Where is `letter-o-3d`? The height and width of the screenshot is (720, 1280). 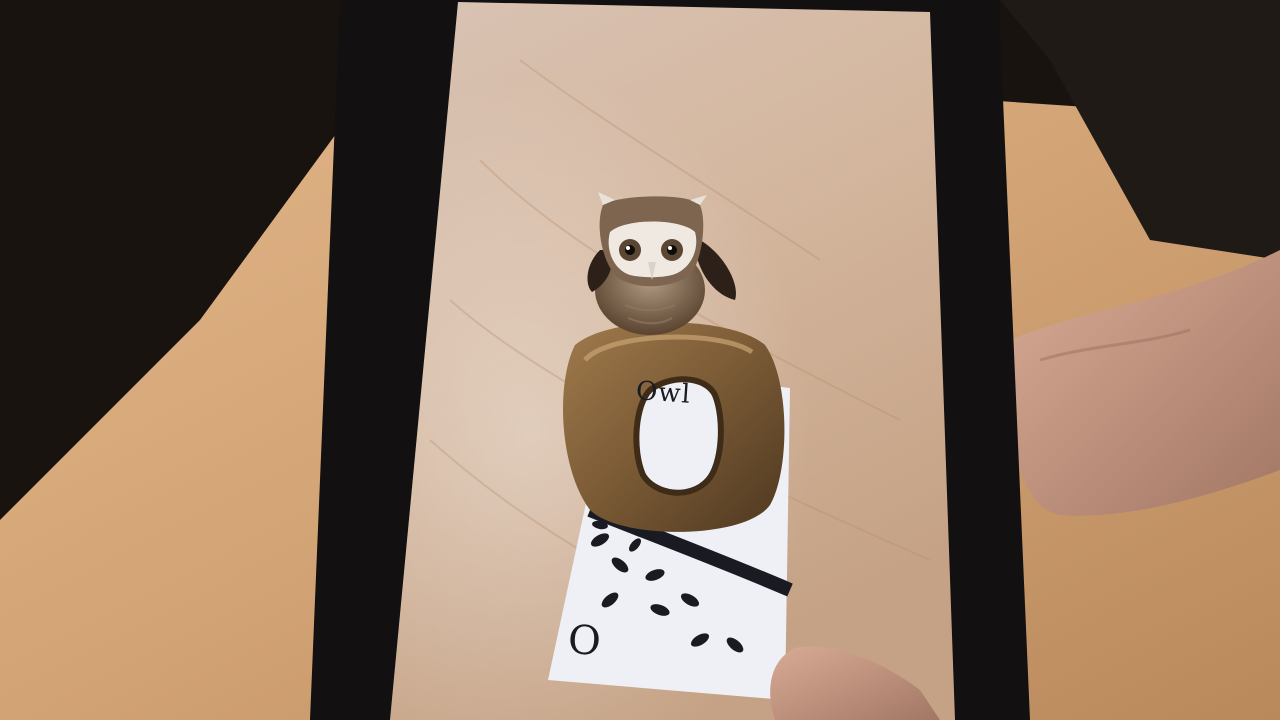 letter-o-3d is located at coordinates (674, 427).